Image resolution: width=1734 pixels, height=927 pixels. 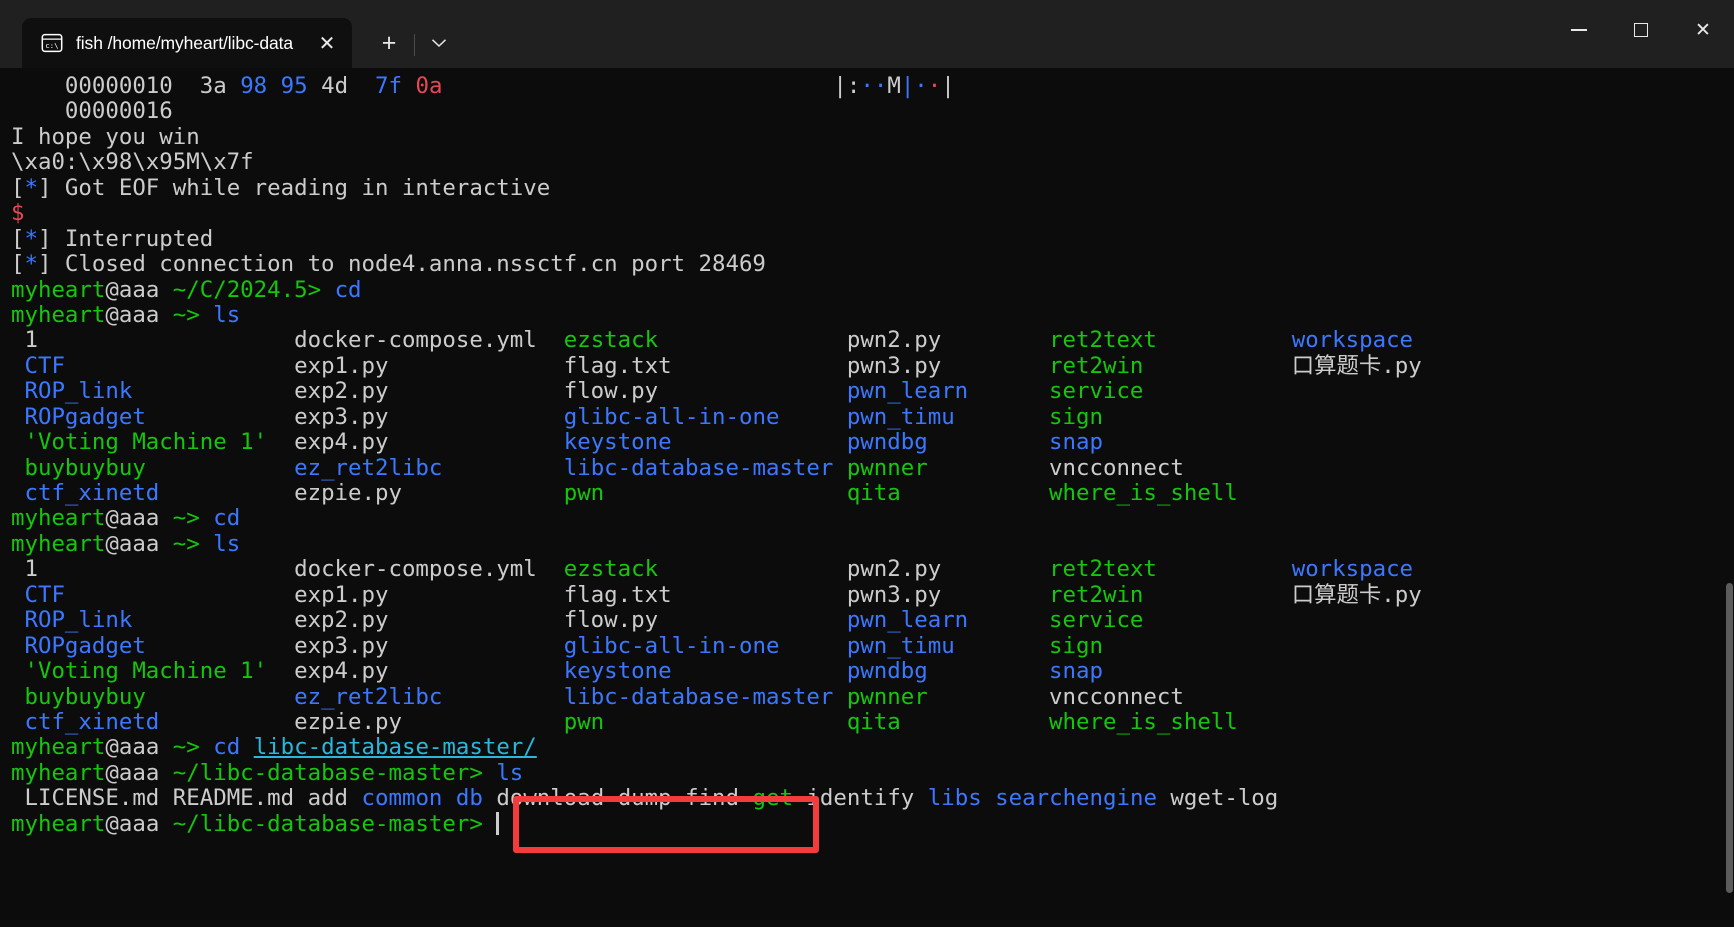 I want to click on listing-entry: identify, so click(x=860, y=798).